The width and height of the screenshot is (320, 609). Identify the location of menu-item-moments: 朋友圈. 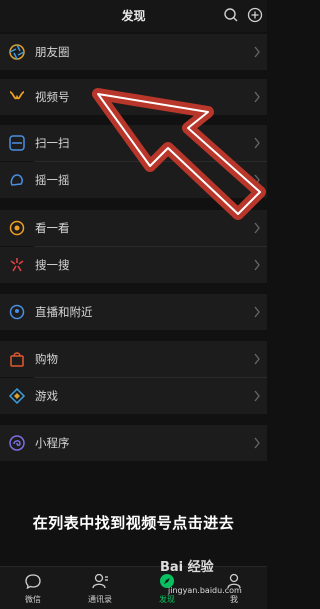
(133, 52).